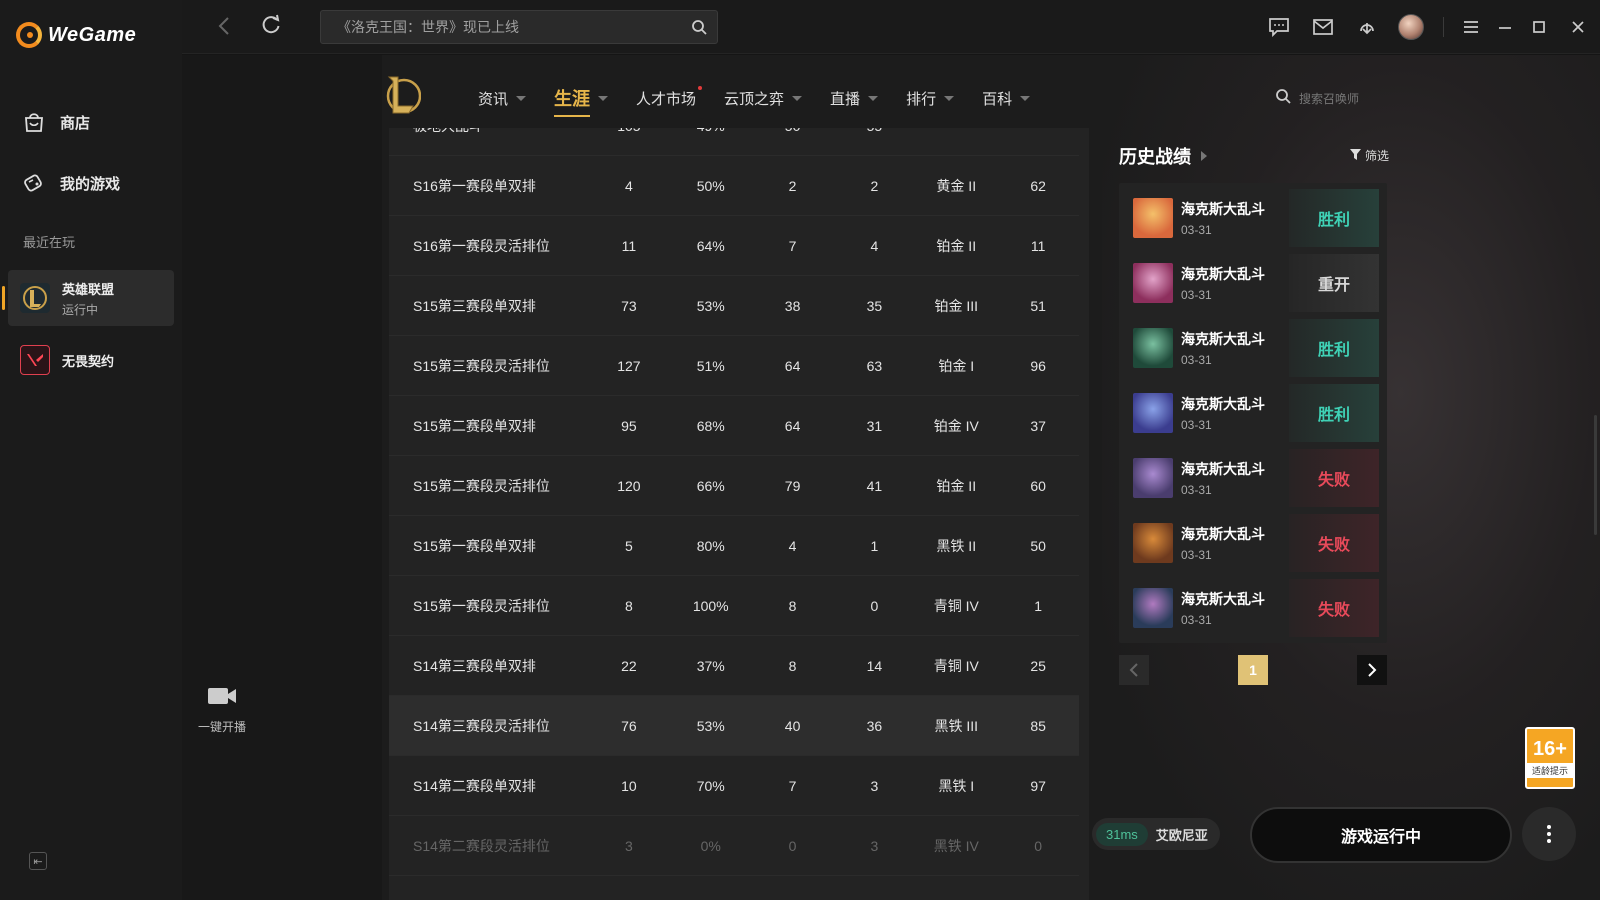  Describe the element at coordinates (793, 131) in the screenshot. I see `table-cell: 50` at that location.